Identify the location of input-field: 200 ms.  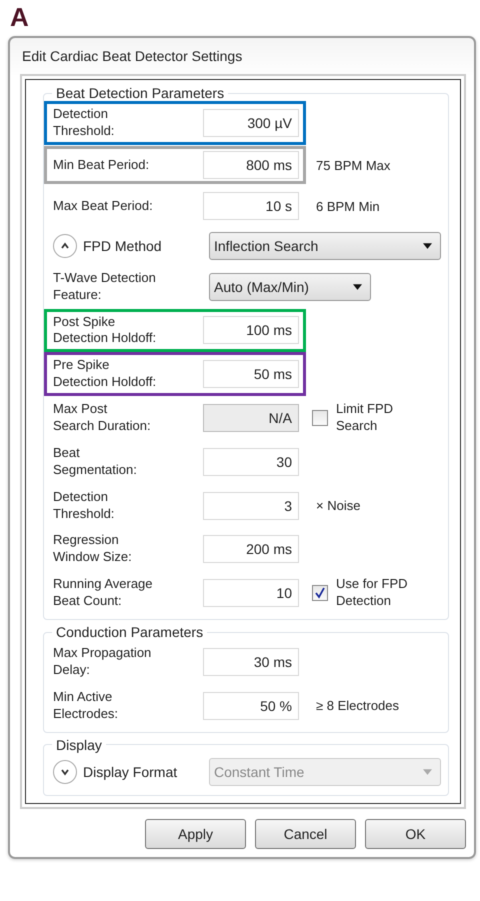
(251, 549).